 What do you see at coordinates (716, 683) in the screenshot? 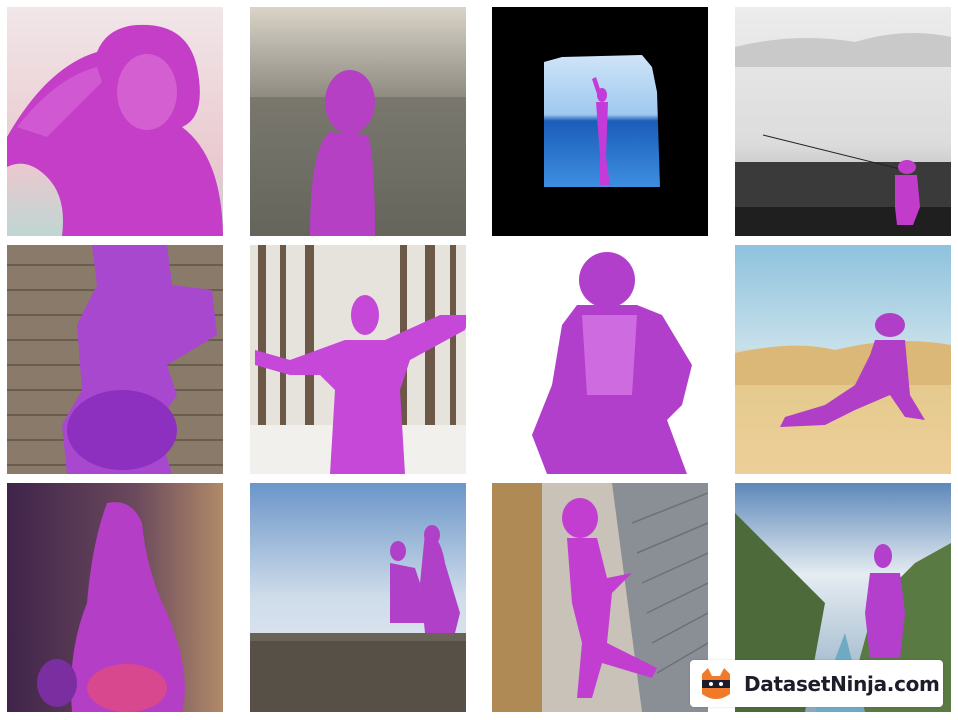
I see `ninja-cat-icon` at bounding box center [716, 683].